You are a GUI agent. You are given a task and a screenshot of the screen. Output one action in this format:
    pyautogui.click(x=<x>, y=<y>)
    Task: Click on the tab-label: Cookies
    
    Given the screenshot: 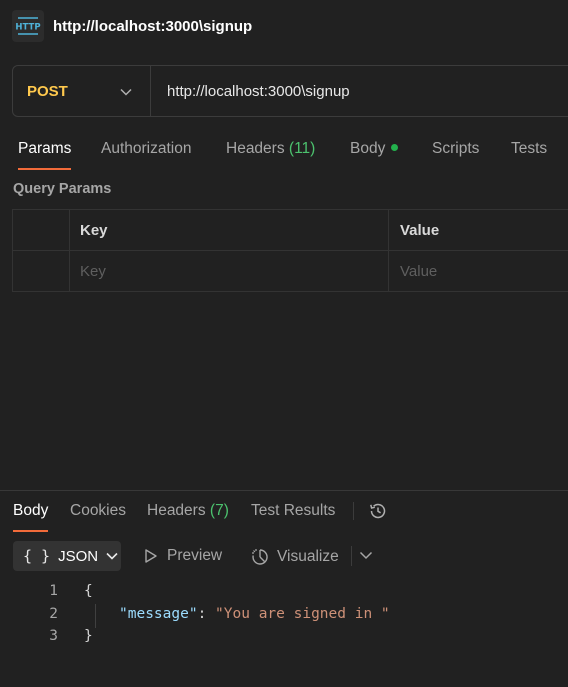 What is the action you would take?
    pyautogui.click(x=98, y=510)
    